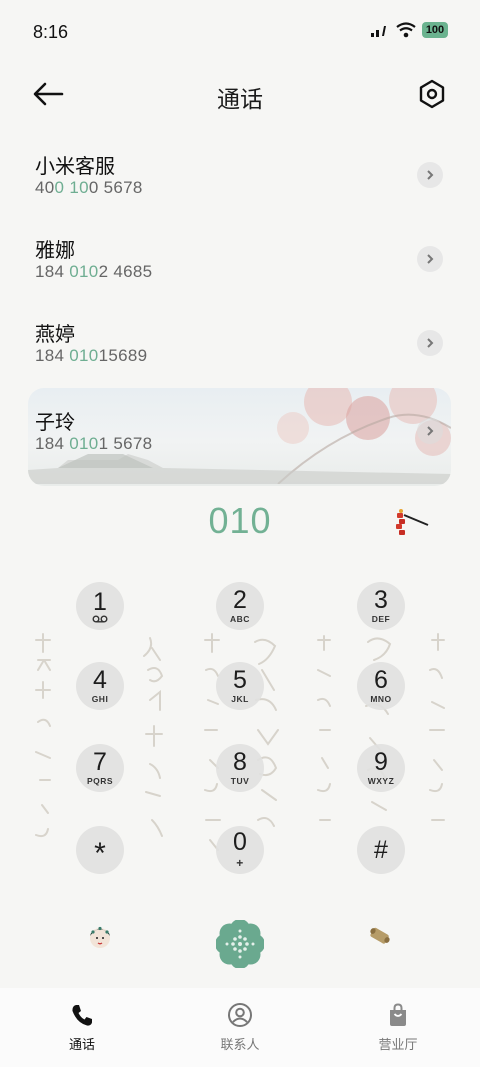  I want to click on dial-action-row, so click(240, 940).